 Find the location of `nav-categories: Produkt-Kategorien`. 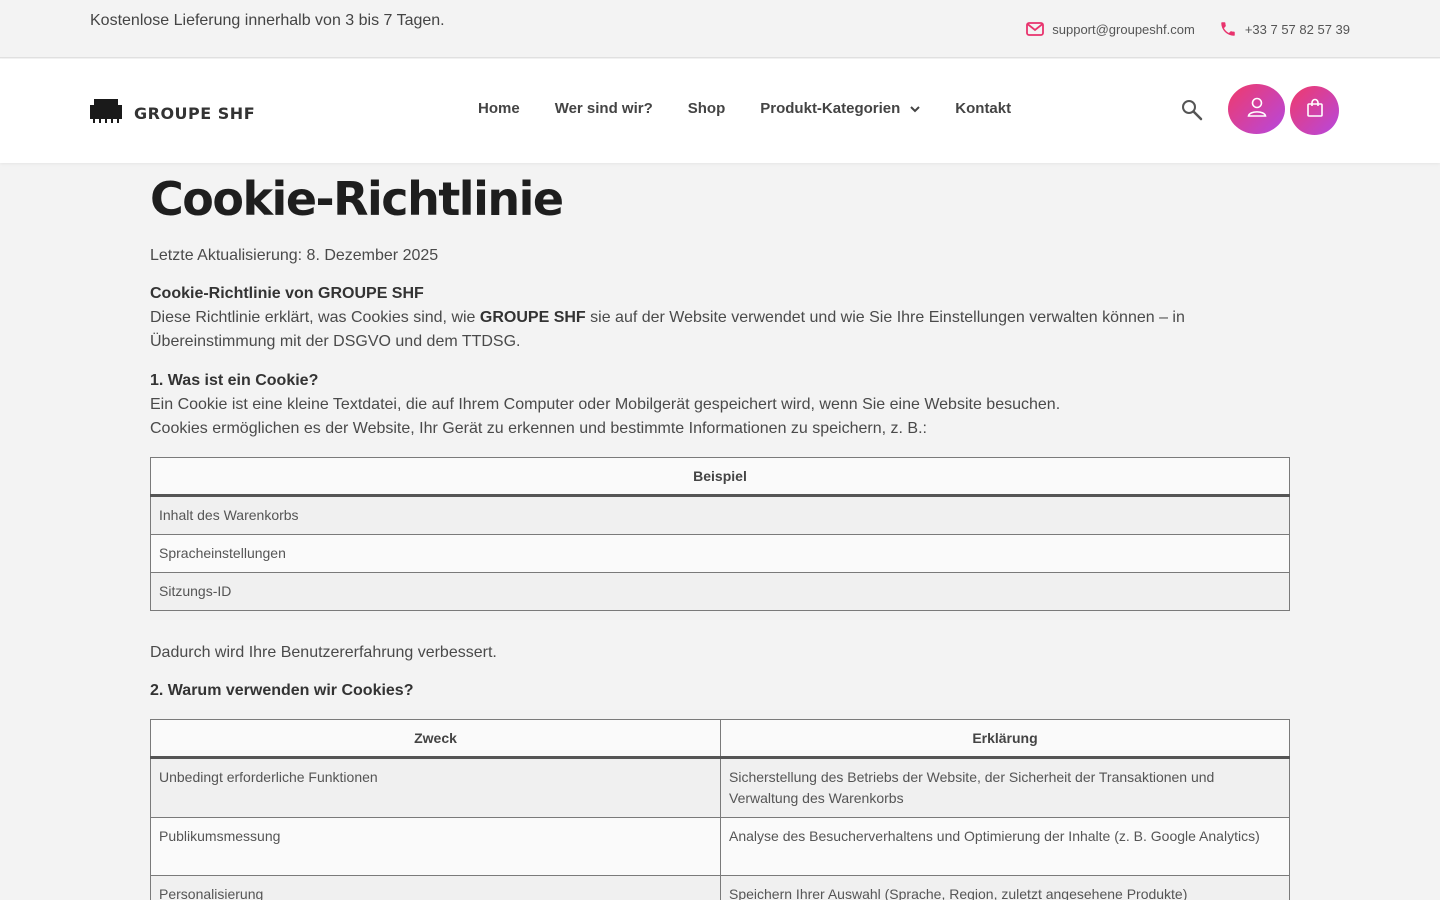

nav-categories: Produkt-Kategorien is located at coordinates (840, 108).